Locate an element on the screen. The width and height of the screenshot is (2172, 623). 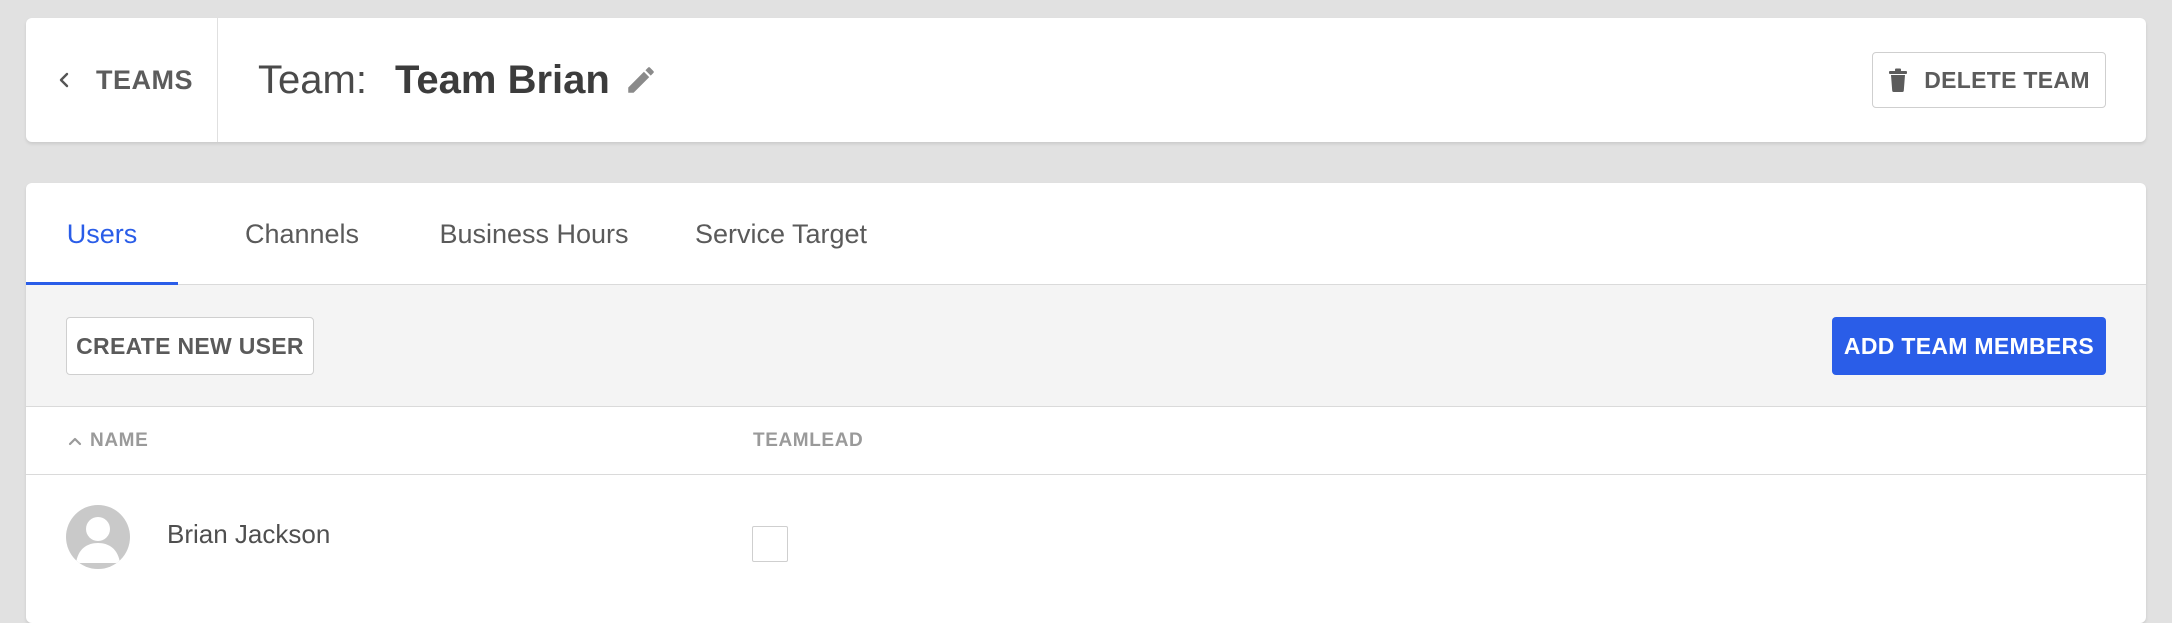
chevron-up-icon is located at coordinates (75, 441).